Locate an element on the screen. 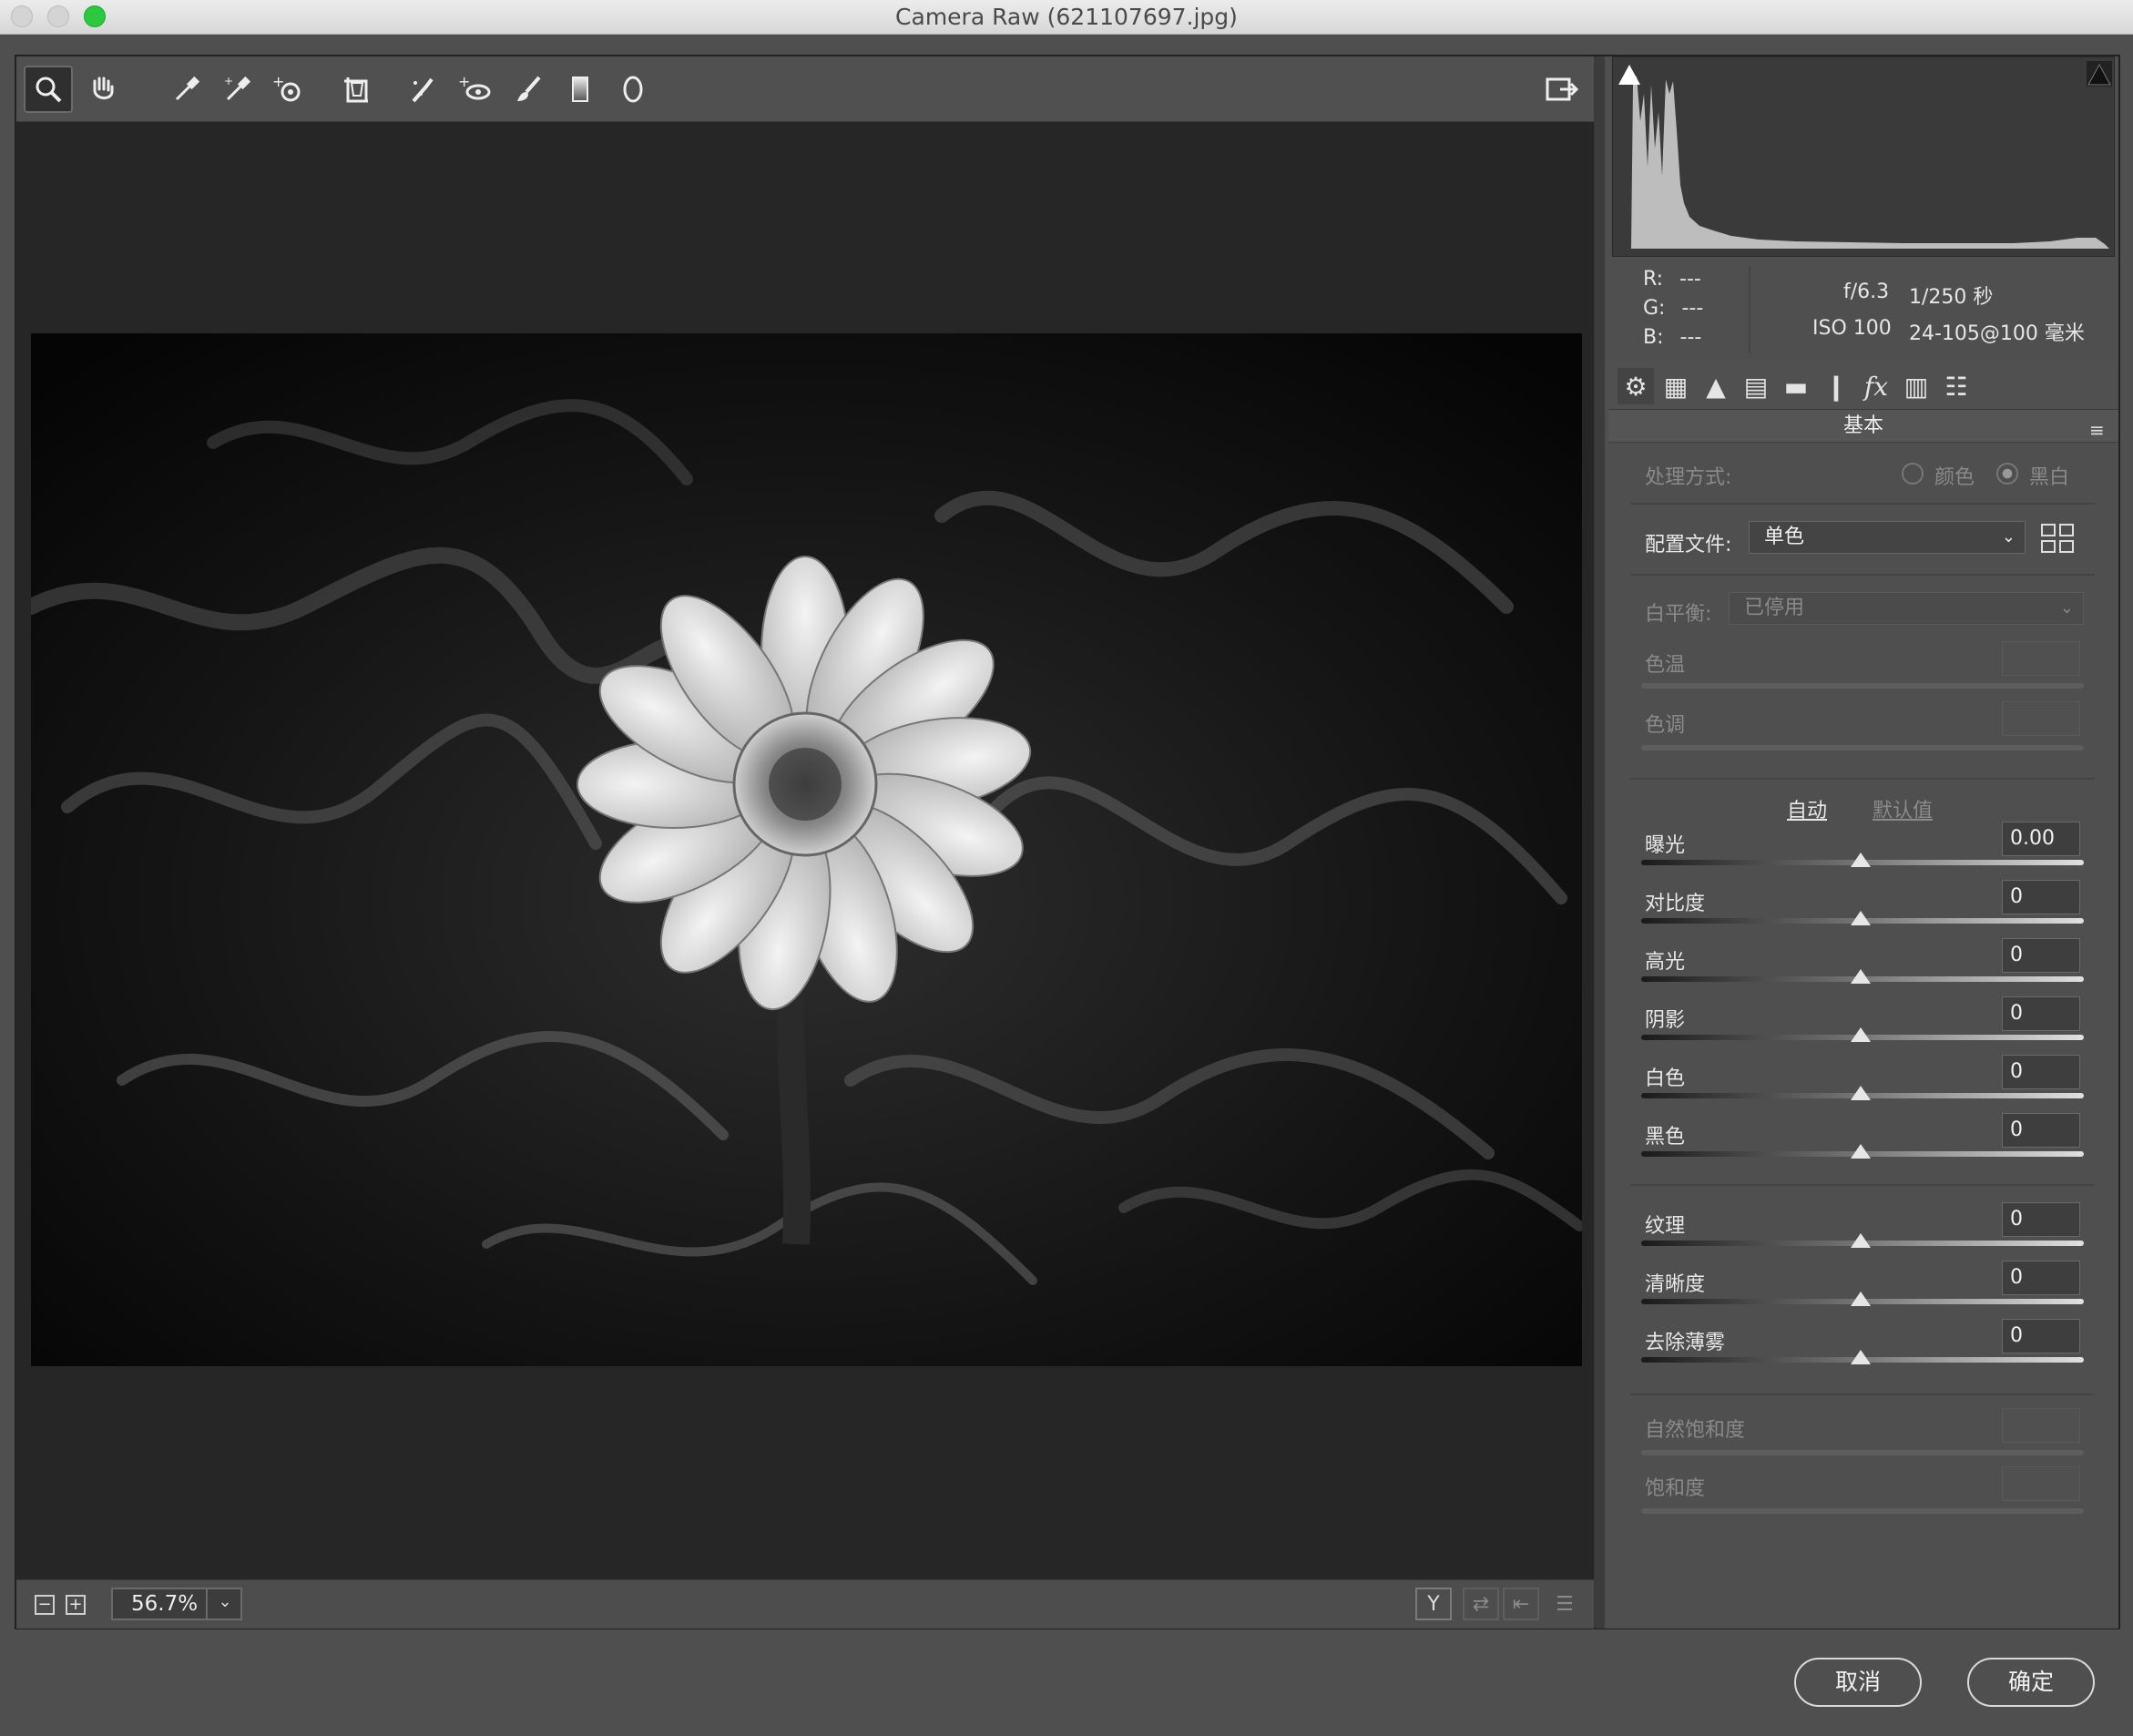  tab-detail: ▲ is located at coordinates (1716, 386).